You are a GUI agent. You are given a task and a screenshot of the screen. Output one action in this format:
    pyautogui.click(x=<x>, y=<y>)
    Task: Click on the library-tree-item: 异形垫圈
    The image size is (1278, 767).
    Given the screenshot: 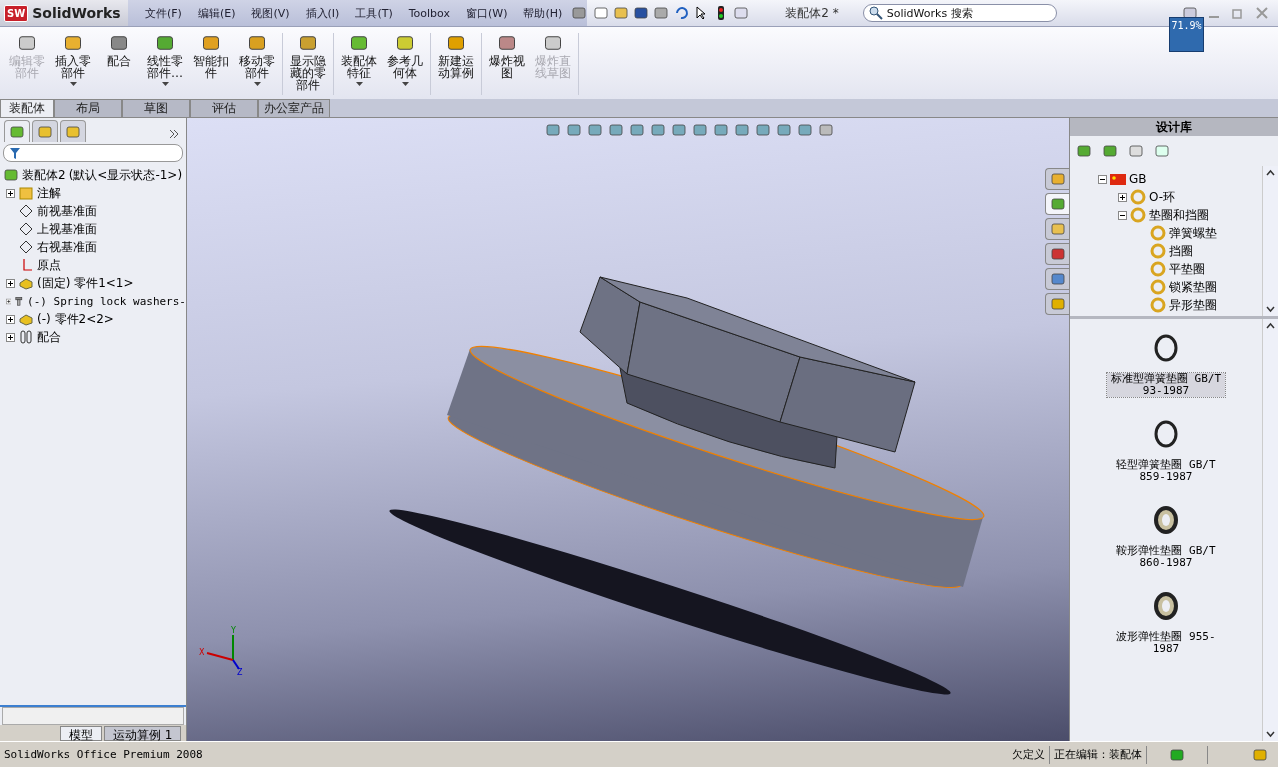 What is the action you would take?
    pyautogui.click(x=1193, y=305)
    